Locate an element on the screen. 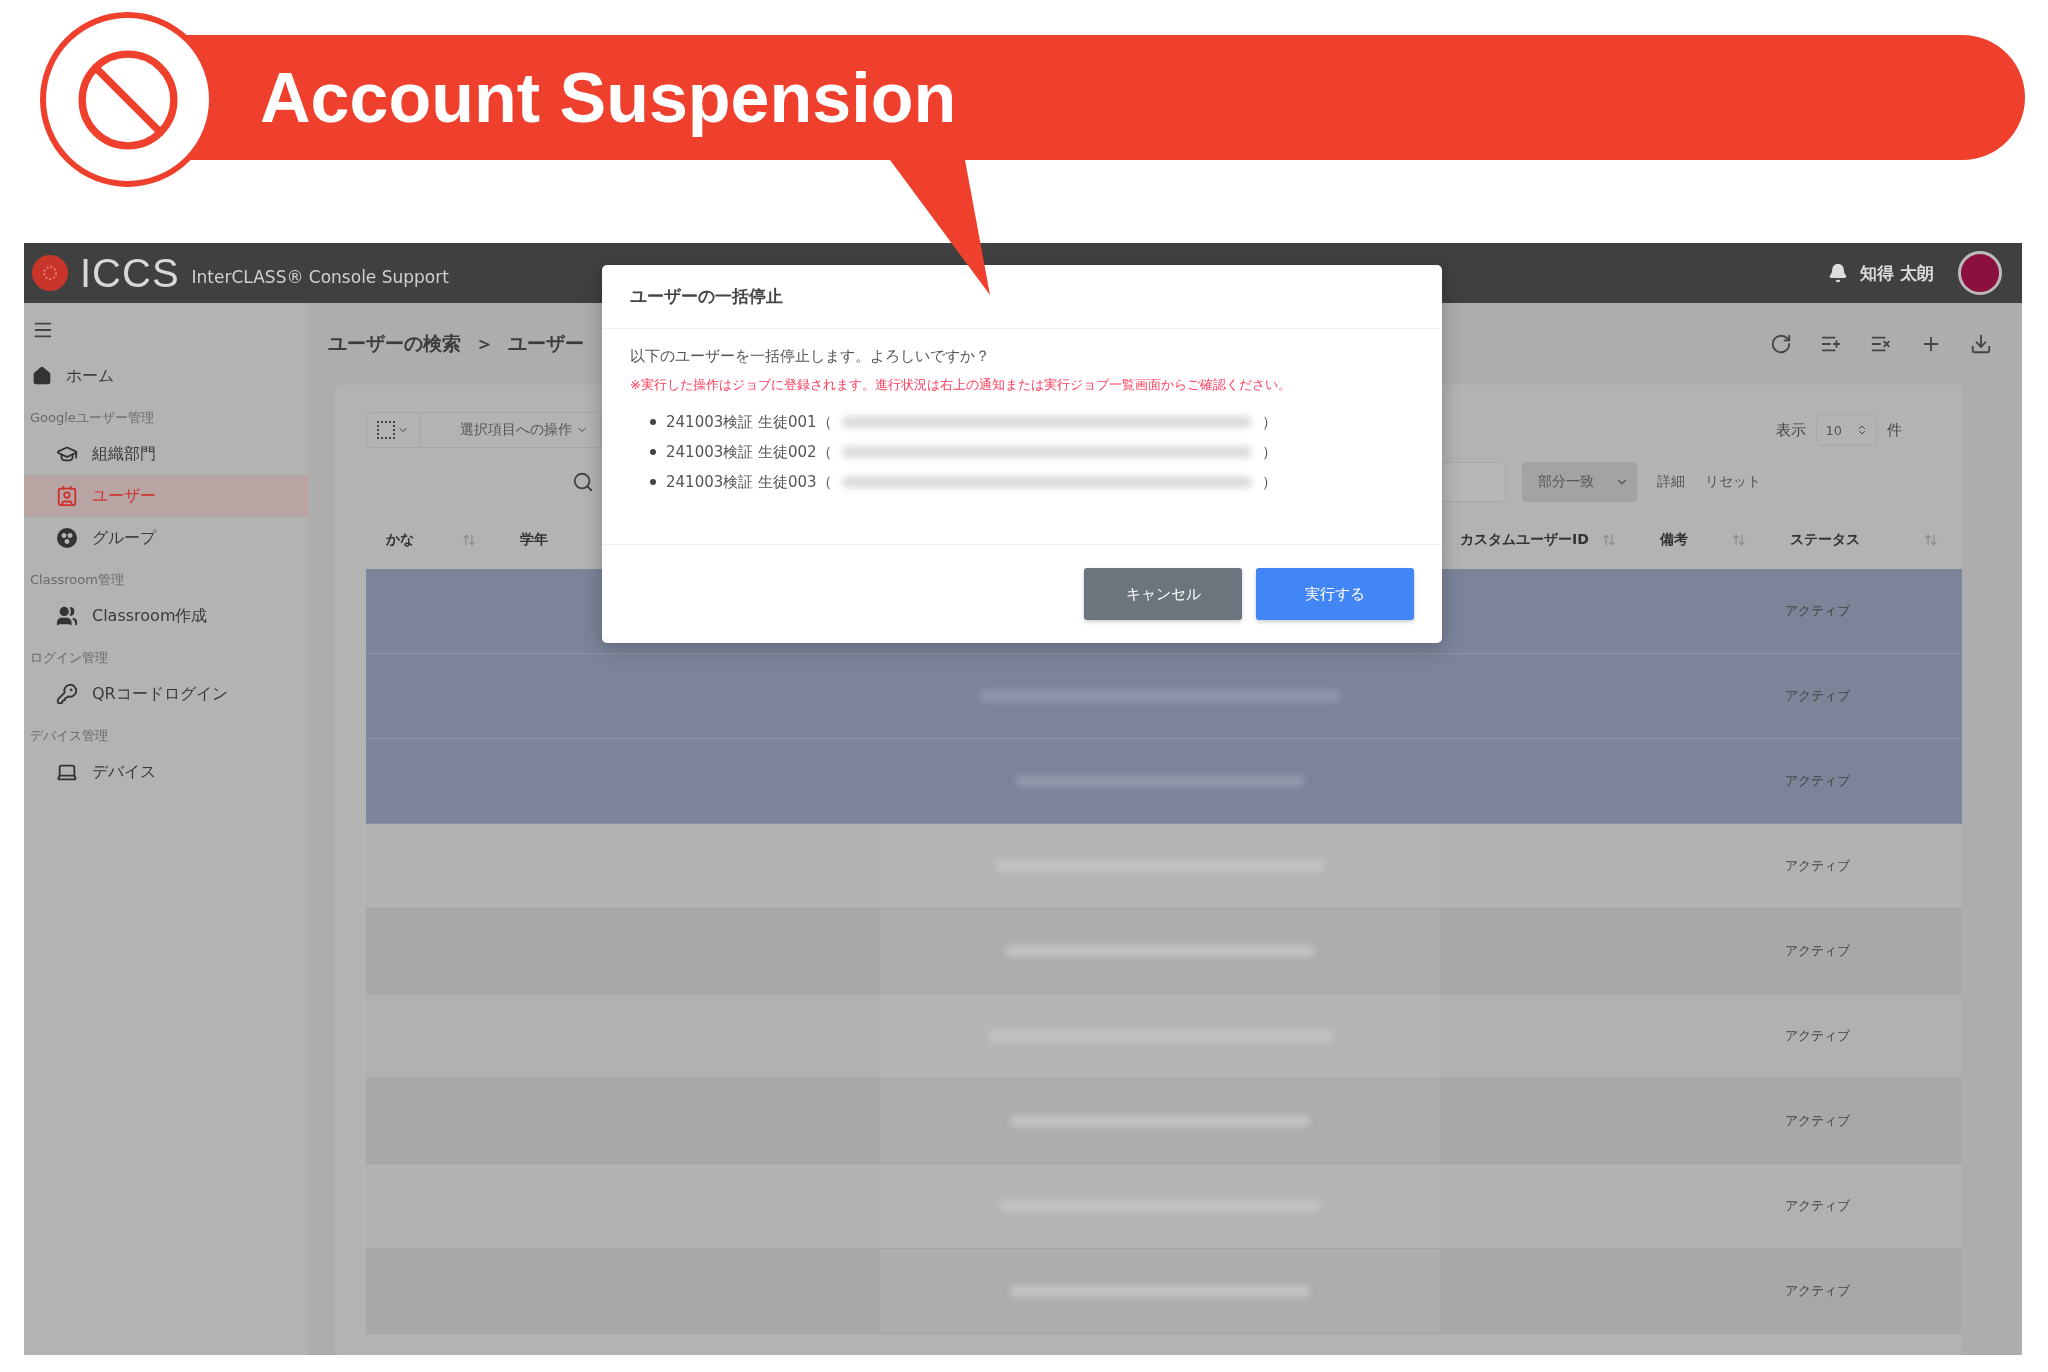 This screenshot has width=2048, height=1372. sidebar-section-title: デバイス管理 is located at coordinates (69, 736).